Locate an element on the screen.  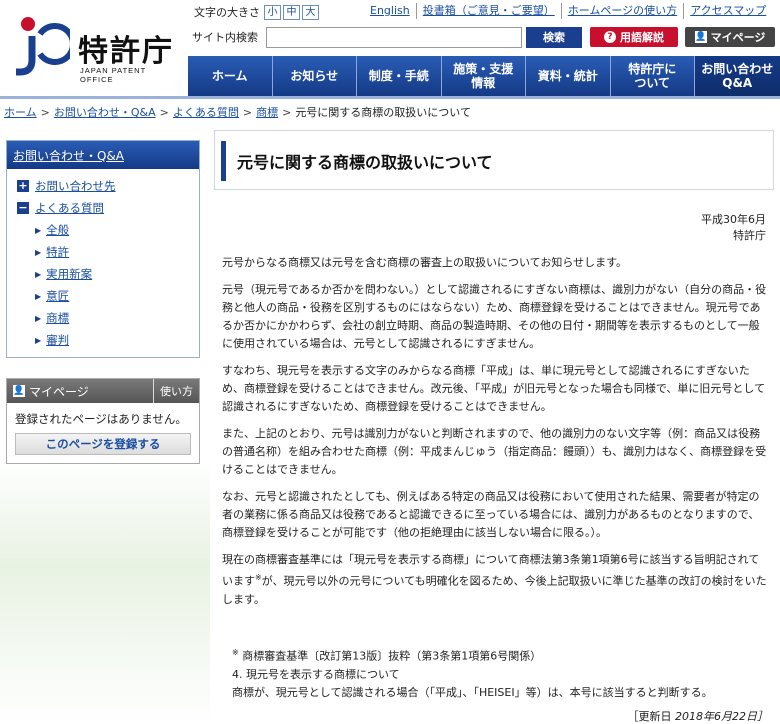
sidebar-sub-label: 商標 is located at coordinates (57, 318).